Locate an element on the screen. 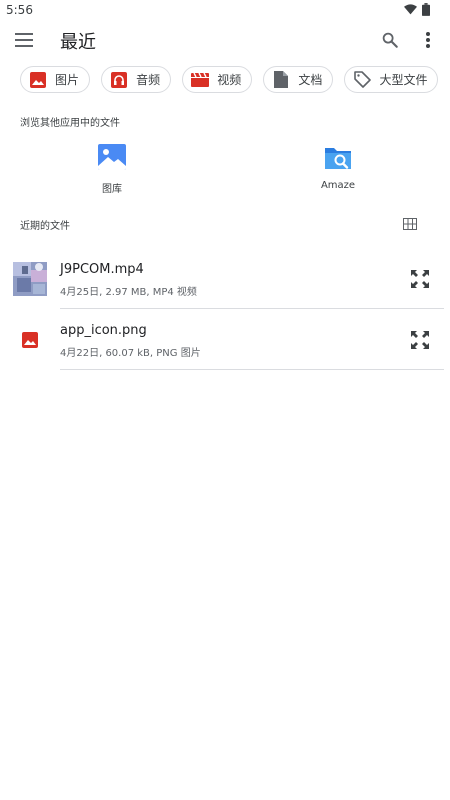 This screenshot has height=800, width=450. status-time: 5:56 is located at coordinates (19, 10).